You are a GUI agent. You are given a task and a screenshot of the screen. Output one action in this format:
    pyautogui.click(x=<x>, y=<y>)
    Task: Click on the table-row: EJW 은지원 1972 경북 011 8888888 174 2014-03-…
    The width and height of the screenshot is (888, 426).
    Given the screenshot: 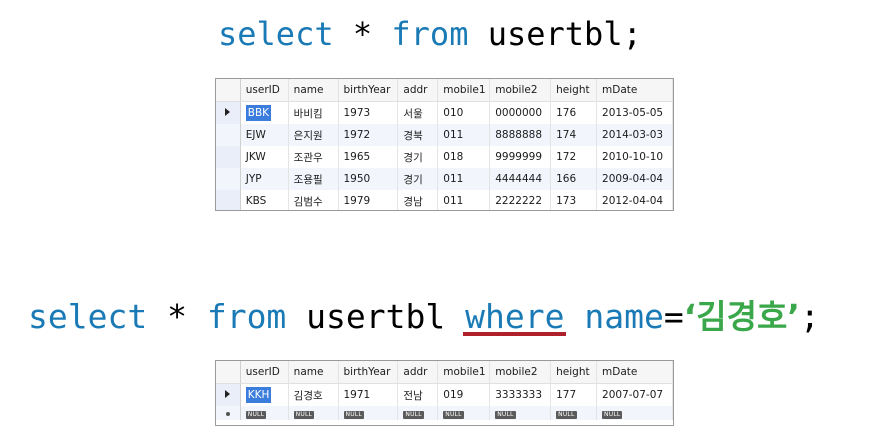 What is the action you would take?
    pyautogui.click(x=444, y=135)
    